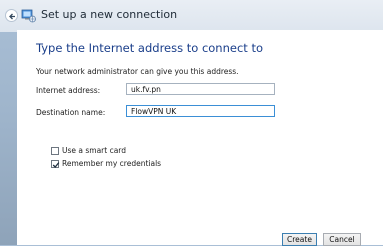 This screenshot has height=246, width=383. I want to click on internet-address-input: uk.fv.pn, so click(200, 89).